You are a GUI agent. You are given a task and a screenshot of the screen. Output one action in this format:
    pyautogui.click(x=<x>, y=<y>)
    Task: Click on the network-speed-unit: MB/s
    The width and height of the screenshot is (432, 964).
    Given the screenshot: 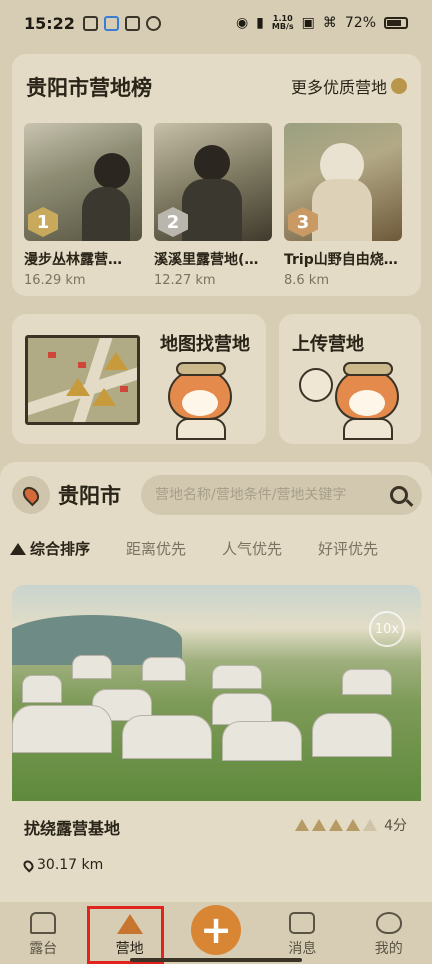 What is the action you would take?
    pyautogui.click(x=282, y=26)
    